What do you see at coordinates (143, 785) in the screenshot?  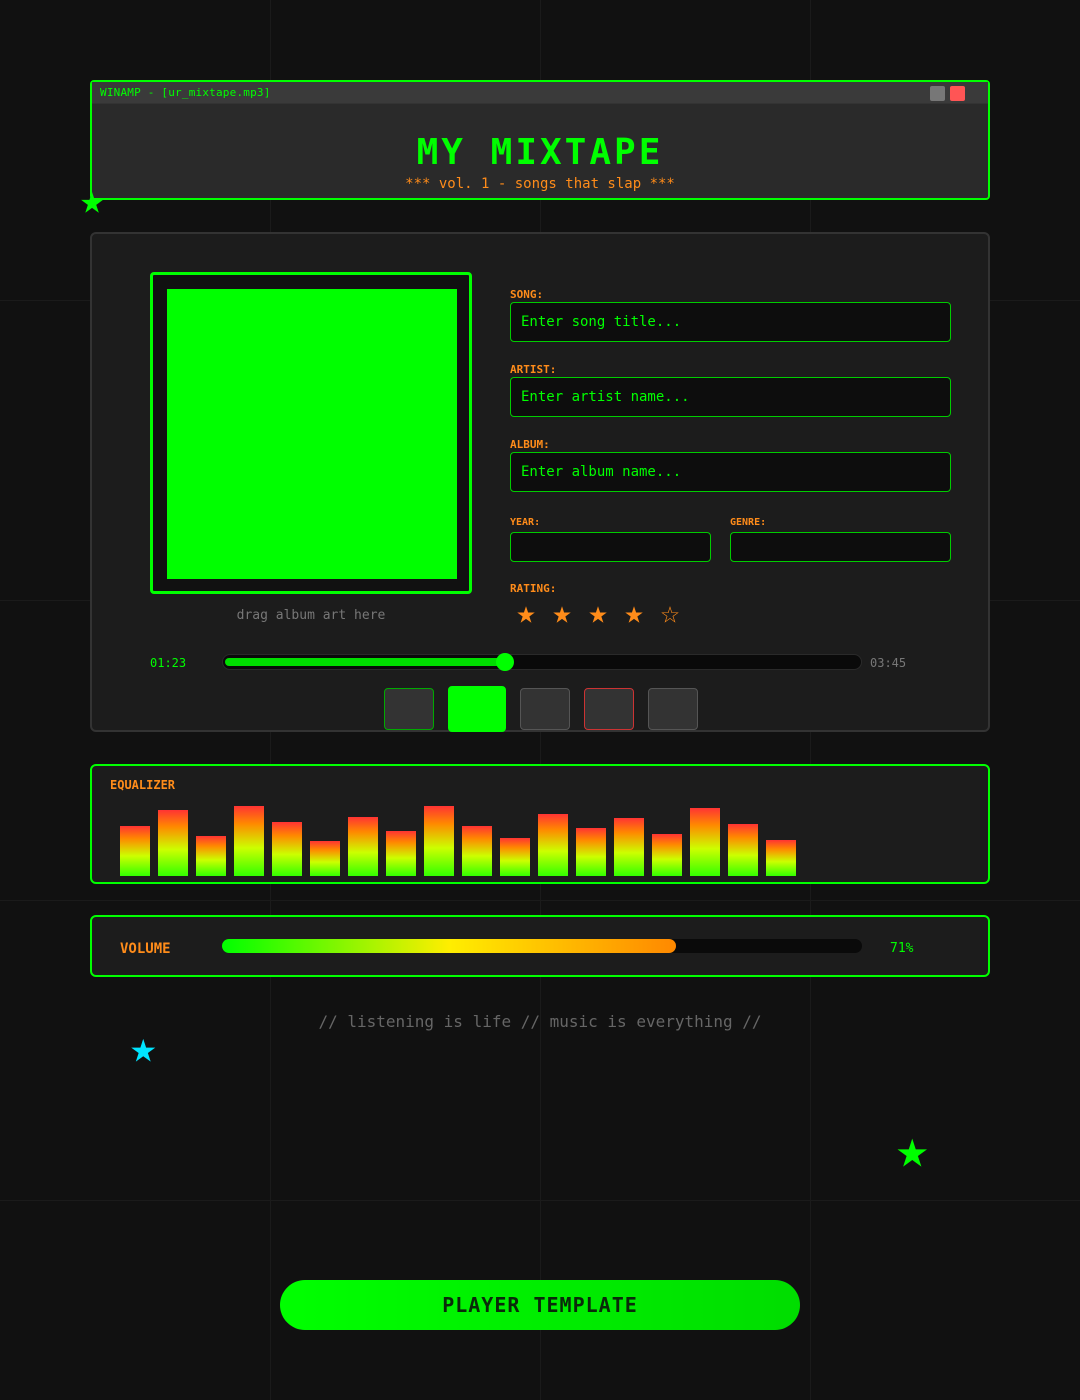 I see `equalizer-label: EQUALIZER` at bounding box center [143, 785].